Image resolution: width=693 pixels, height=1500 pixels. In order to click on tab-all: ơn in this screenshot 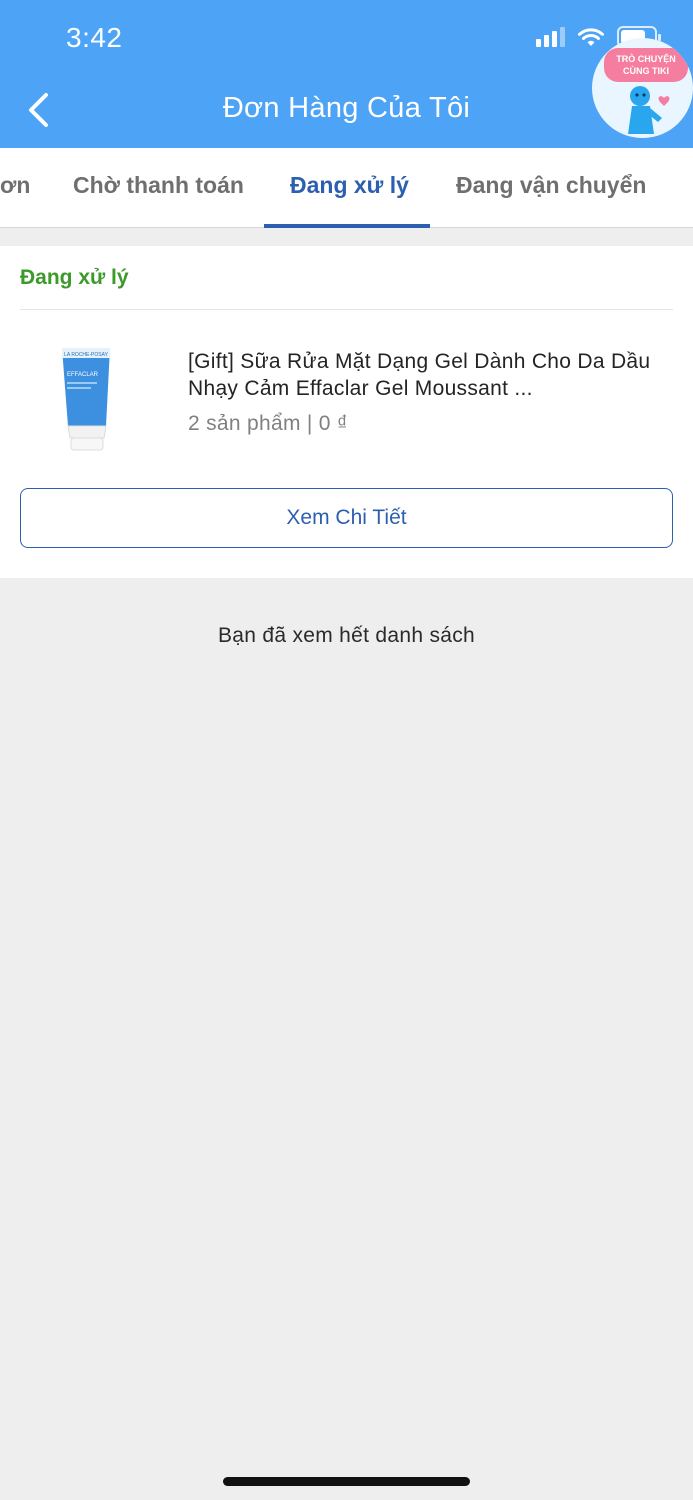, I will do `click(15, 185)`.